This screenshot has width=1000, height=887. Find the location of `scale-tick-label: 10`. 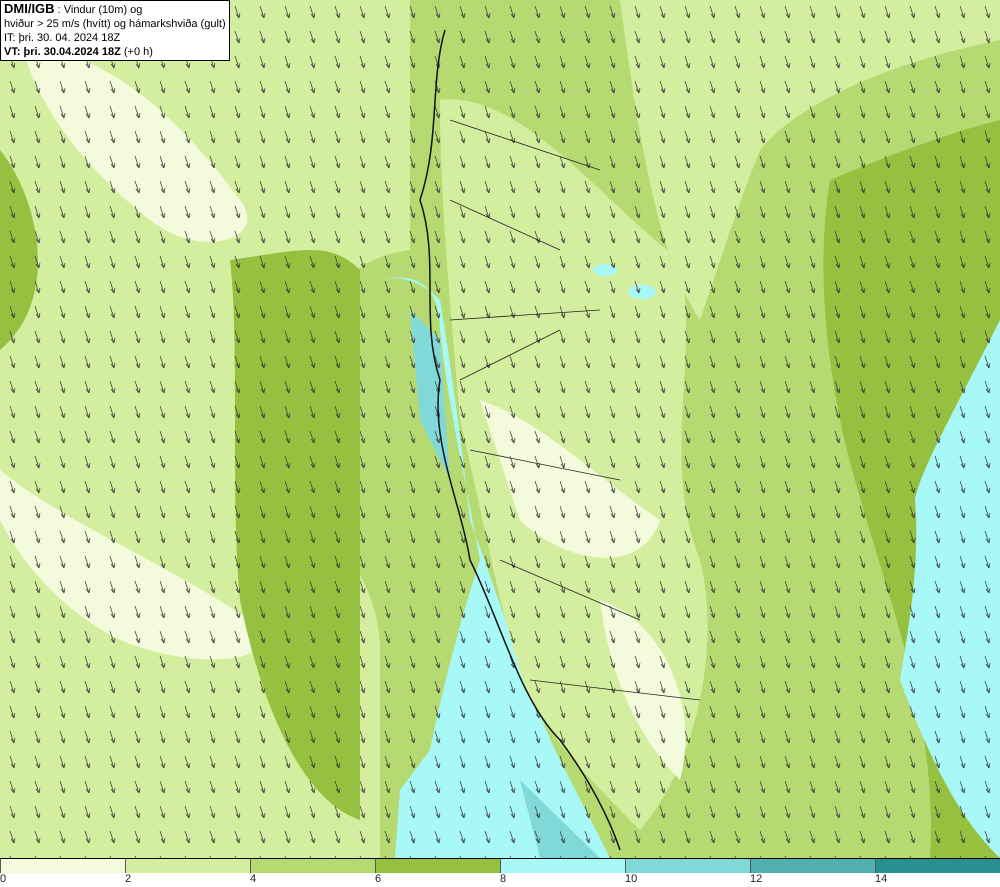

scale-tick-label: 10 is located at coordinates (631, 879).